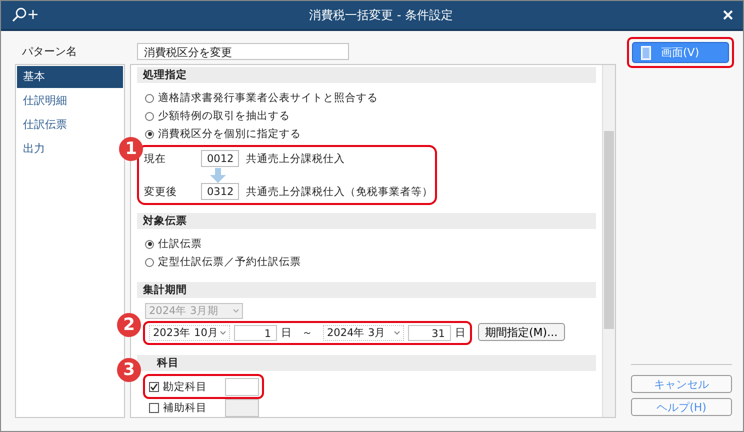 This screenshot has height=432, width=744. I want to click on field-label: パターン名, so click(49, 51).